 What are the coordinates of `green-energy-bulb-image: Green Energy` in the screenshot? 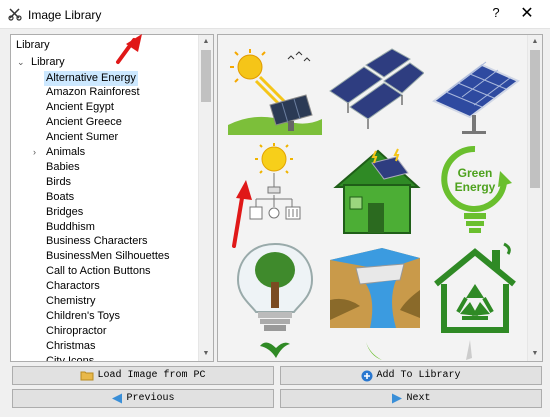 It's located at (475, 192).